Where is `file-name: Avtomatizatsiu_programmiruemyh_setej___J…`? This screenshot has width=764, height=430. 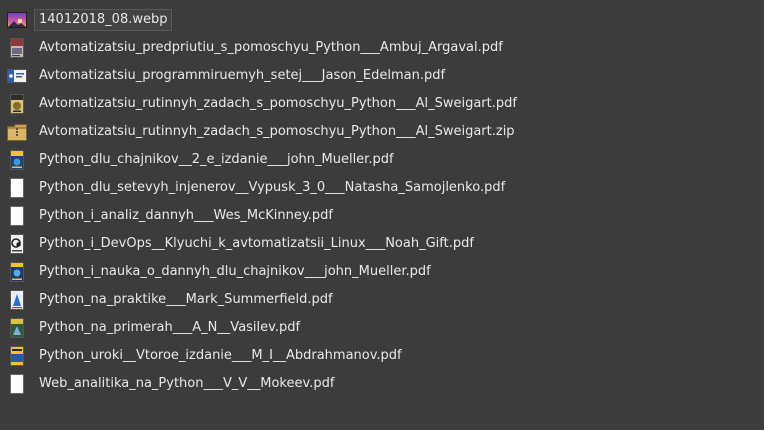
file-name: Avtomatizatsiu_programmiruemyh_setej___J… is located at coordinates (242, 75).